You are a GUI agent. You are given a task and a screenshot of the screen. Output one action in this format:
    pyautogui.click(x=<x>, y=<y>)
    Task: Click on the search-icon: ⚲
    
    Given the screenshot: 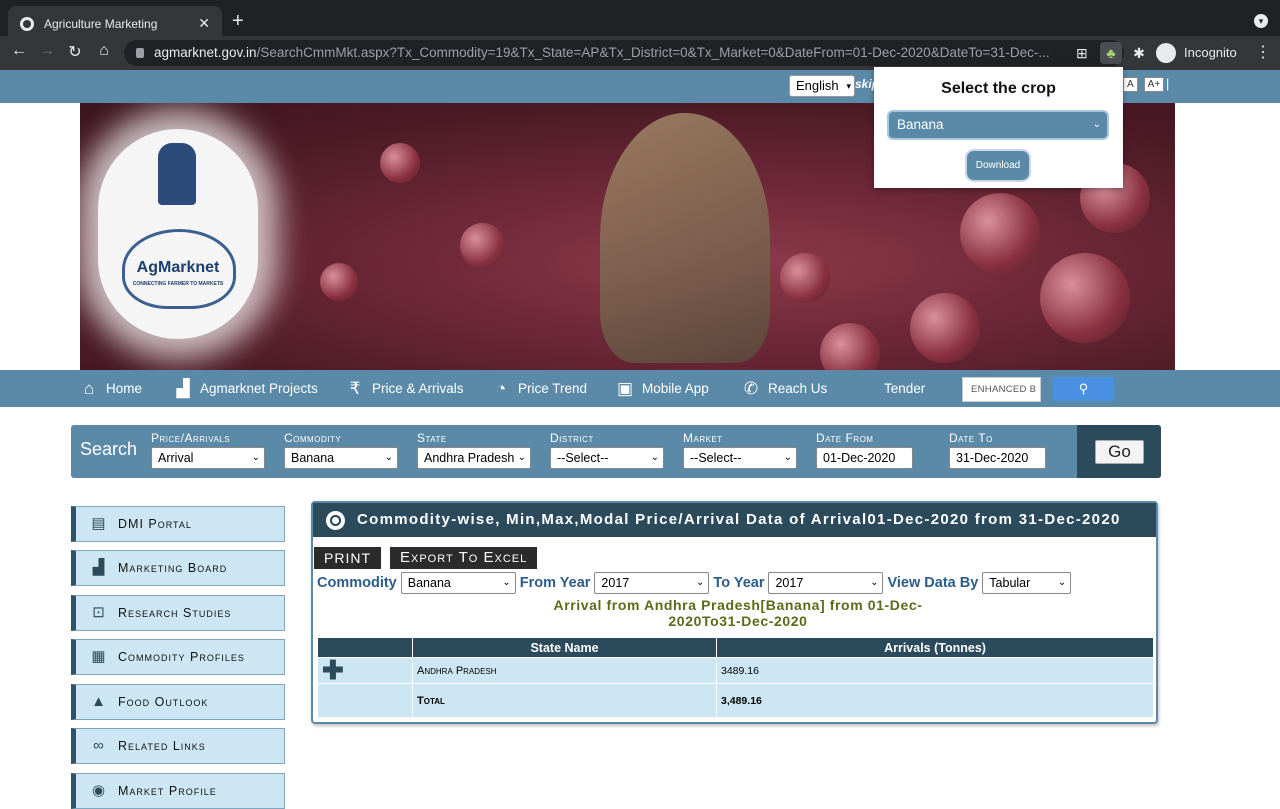 What is the action you would take?
    pyautogui.click(x=1083, y=388)
    